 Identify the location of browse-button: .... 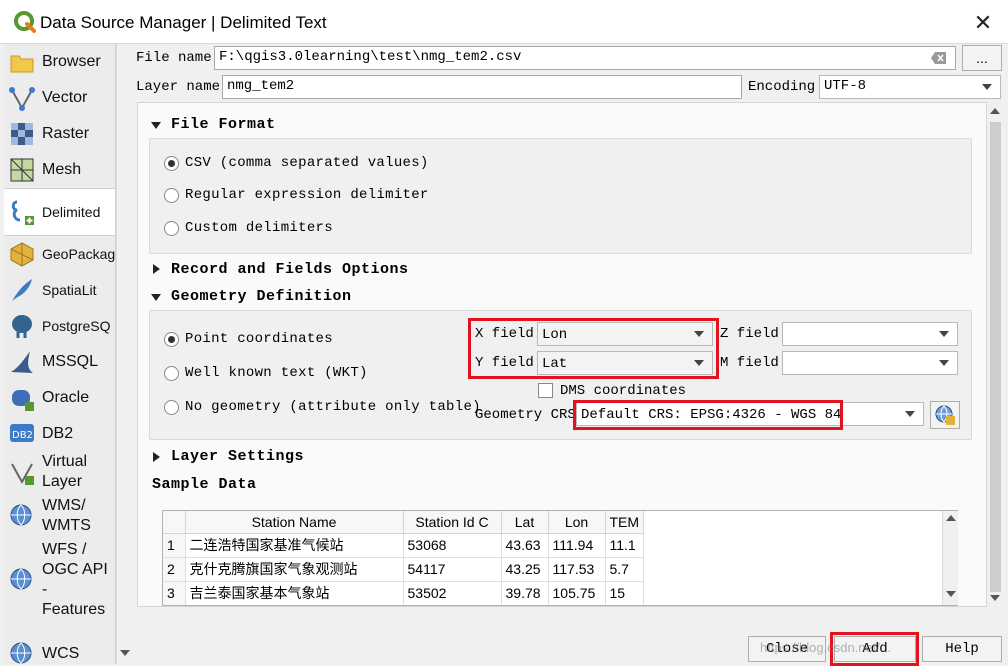
(982, 58).